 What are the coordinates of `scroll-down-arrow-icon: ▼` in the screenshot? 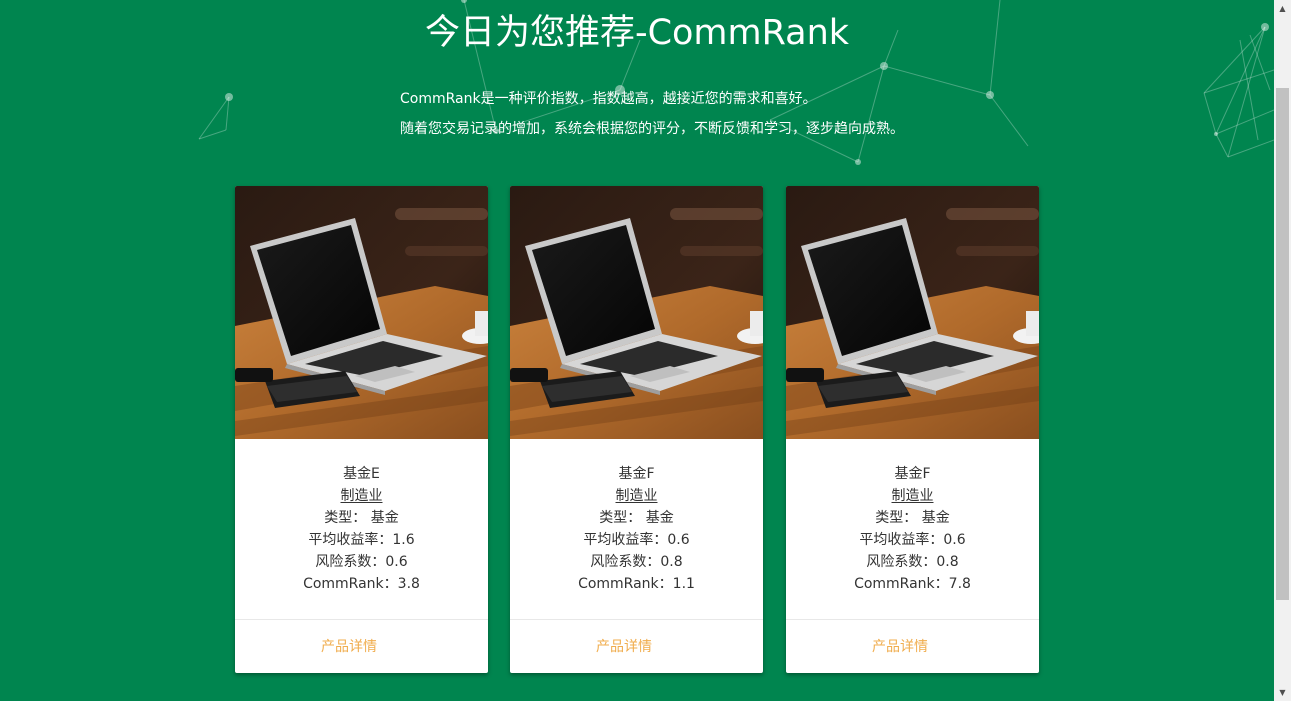 It's located at (1282, 692).